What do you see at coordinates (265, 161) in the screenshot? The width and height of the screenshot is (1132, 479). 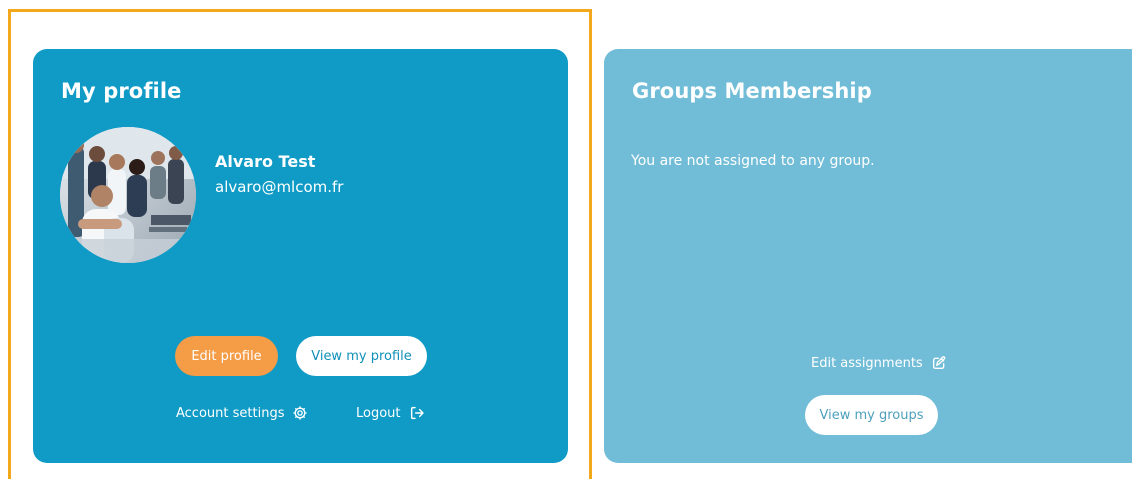 I see `profile-name: Alvaro Test` at bounding box center [265, 161].